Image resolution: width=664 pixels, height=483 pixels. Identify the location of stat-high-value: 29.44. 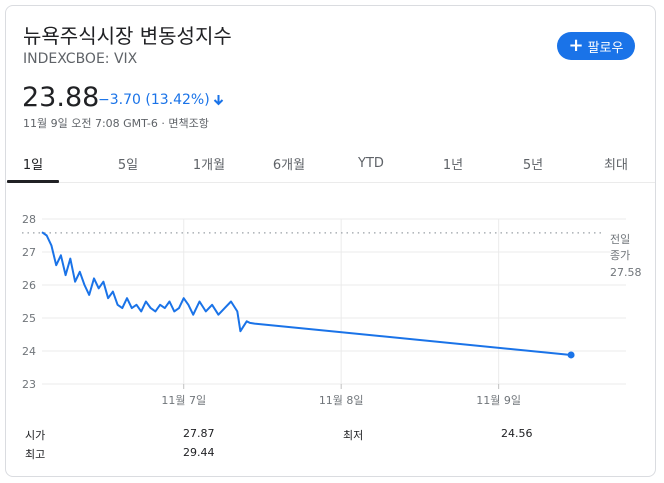
(199, 452).